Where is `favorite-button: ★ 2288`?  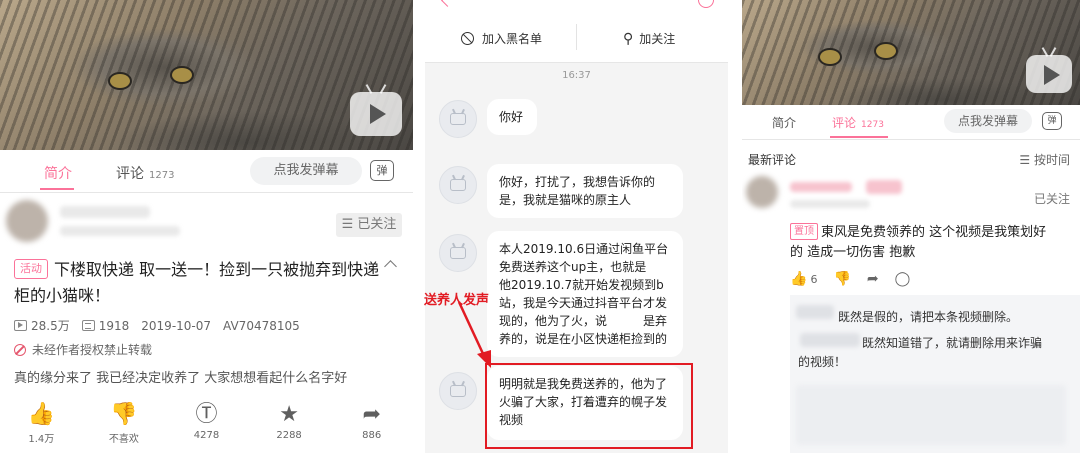 favorite-button: ★ 2288 is located at coordinates (289, 422).